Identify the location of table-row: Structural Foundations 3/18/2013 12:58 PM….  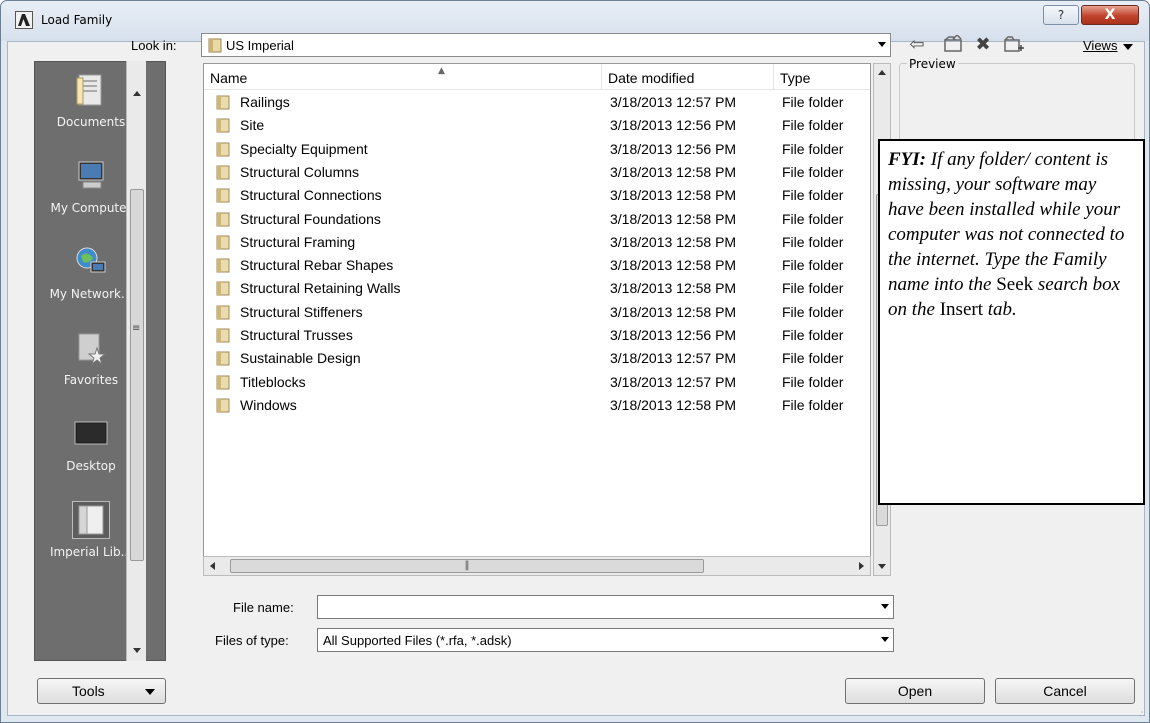
(537, 219).